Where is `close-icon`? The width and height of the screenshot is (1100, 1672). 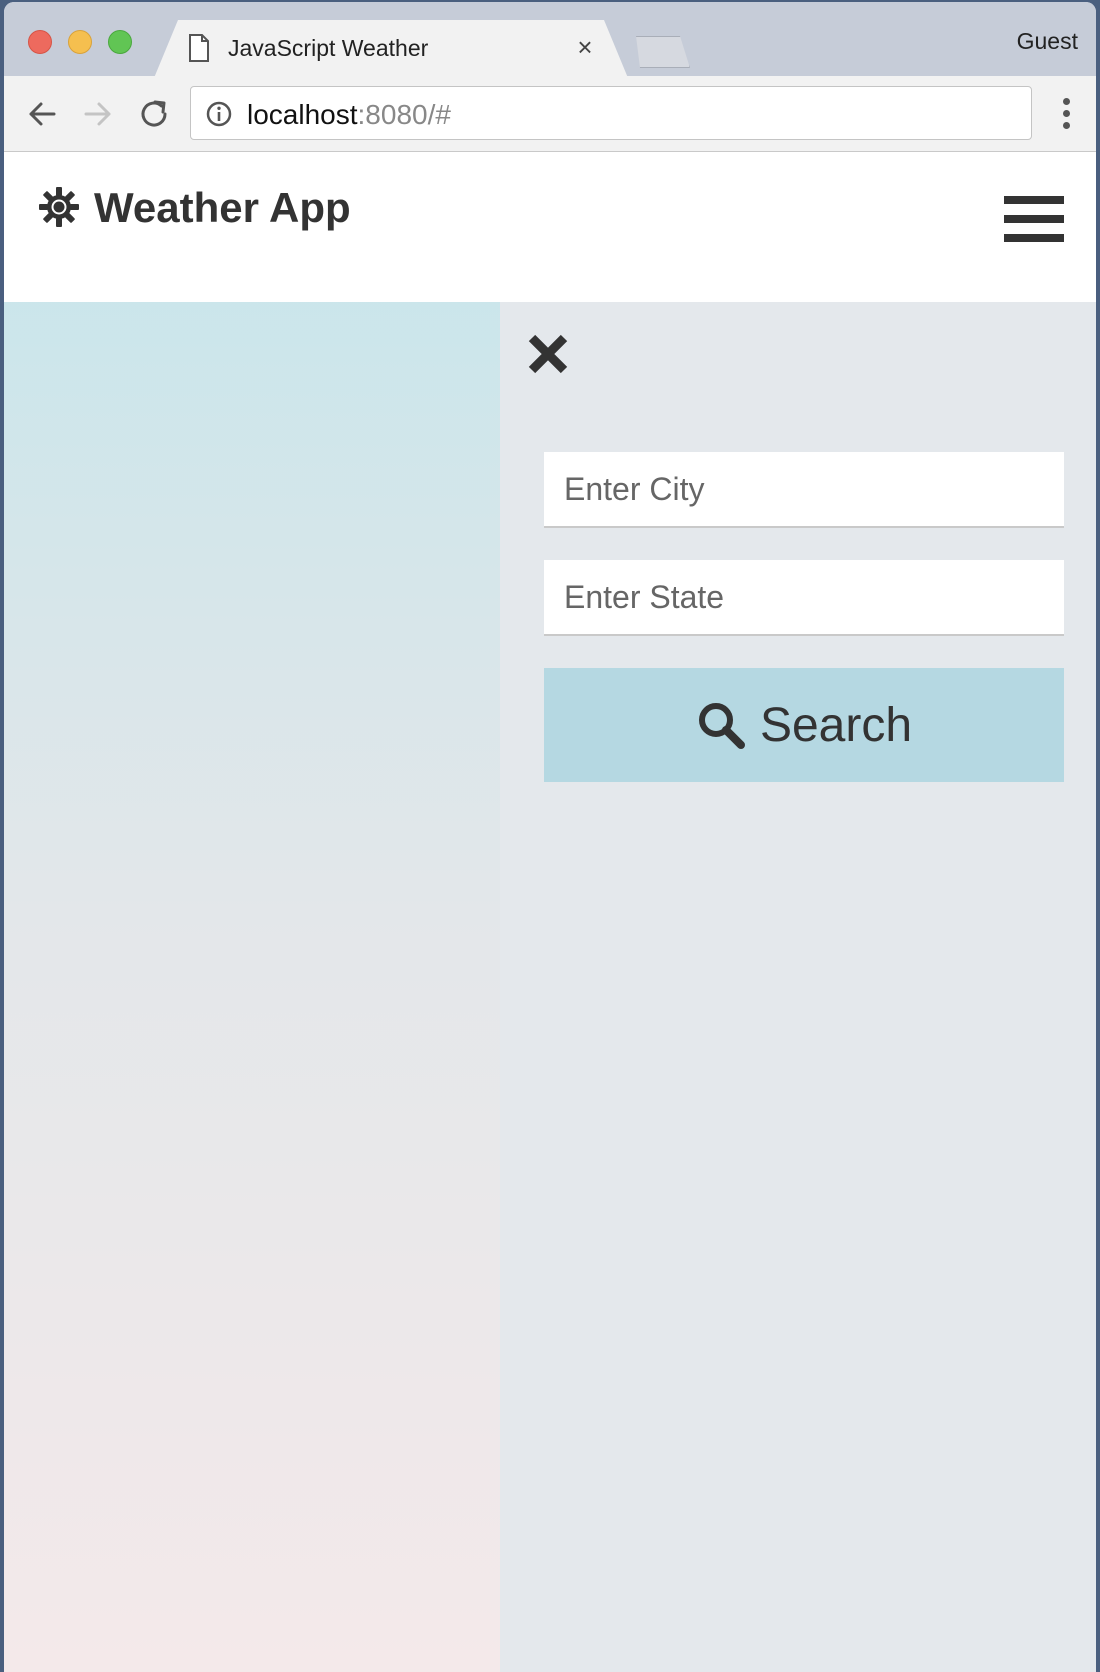
close-icon is located at coordinates (548, 354).